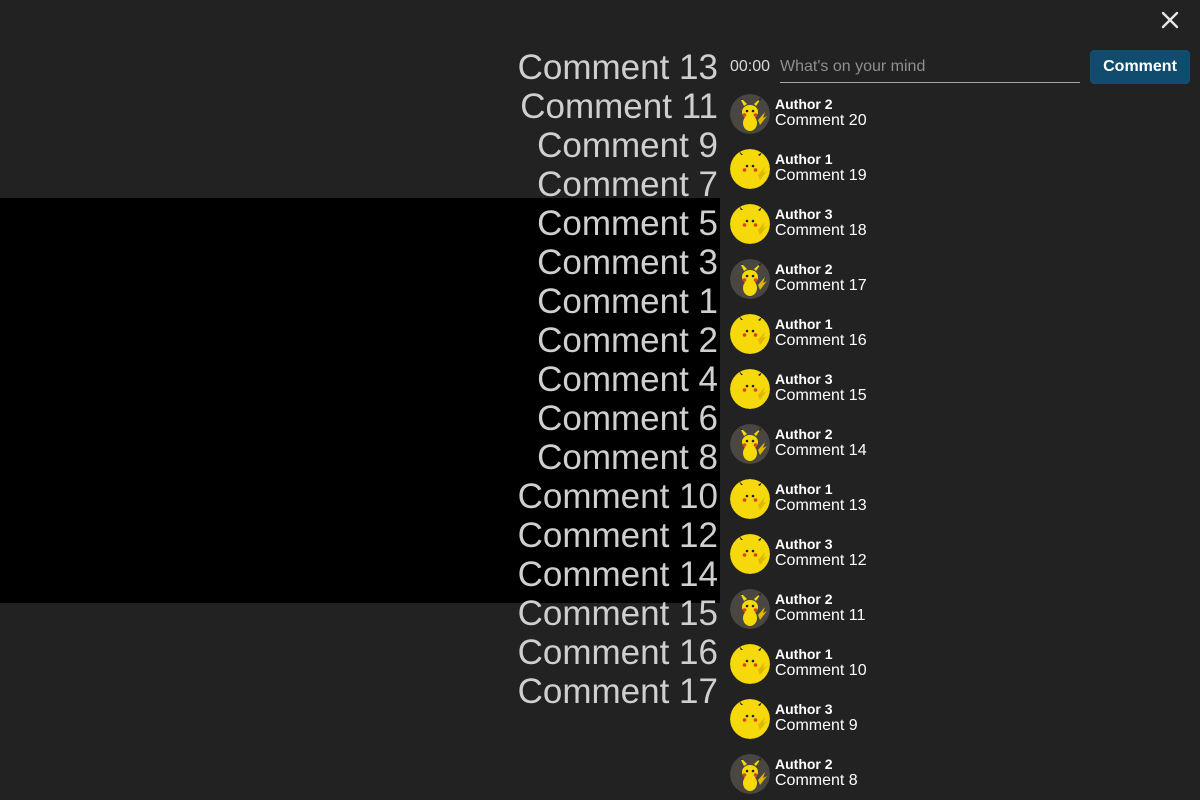  Describe the element at coordinates (617, 574) in the screenshot. I see `floating-comment: Comment 14` at that location.